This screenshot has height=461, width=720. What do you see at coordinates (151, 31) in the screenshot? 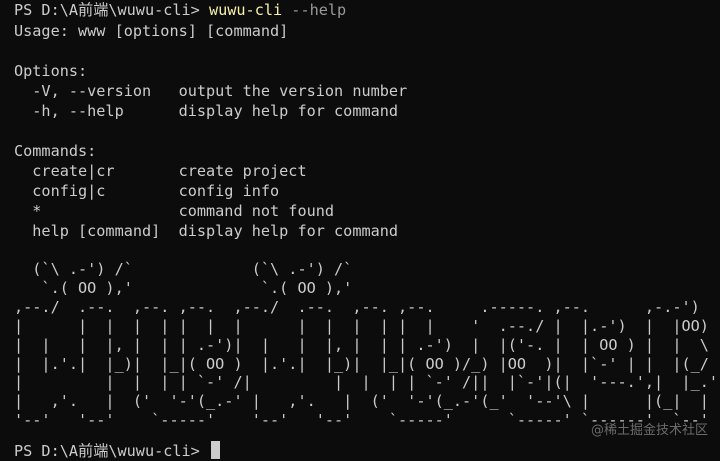
I see `usage-line: Usage: www [options] [command]` at bounding box center [151, 31].